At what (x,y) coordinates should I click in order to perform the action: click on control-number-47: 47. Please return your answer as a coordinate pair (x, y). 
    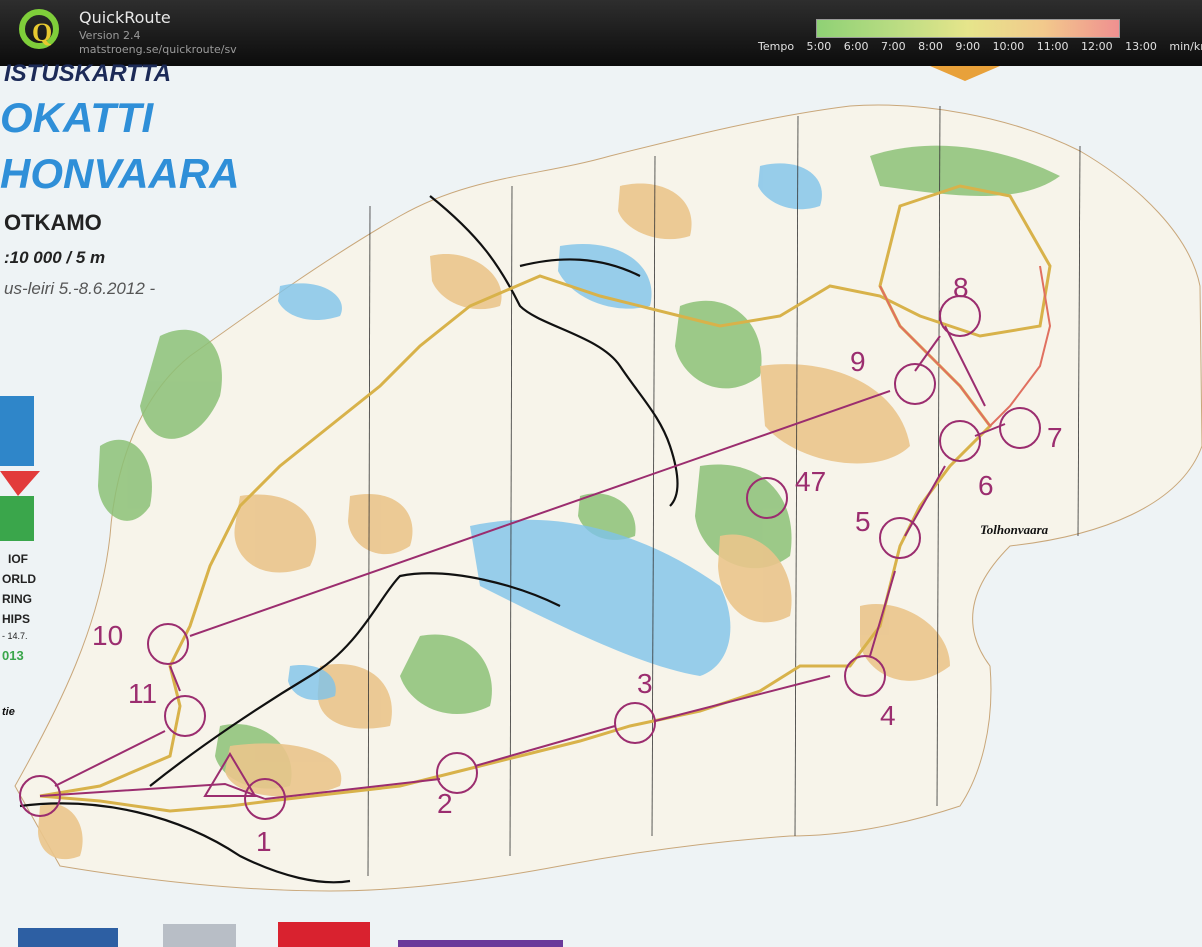
    Looking at the image, I should click on (811, 481).